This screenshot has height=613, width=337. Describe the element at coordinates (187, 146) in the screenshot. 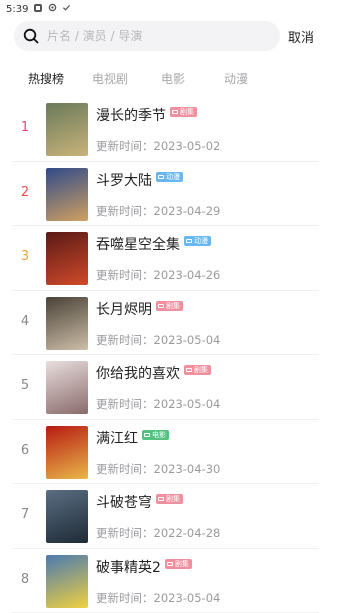

I see `update-date: 2023-05-02` at that location.